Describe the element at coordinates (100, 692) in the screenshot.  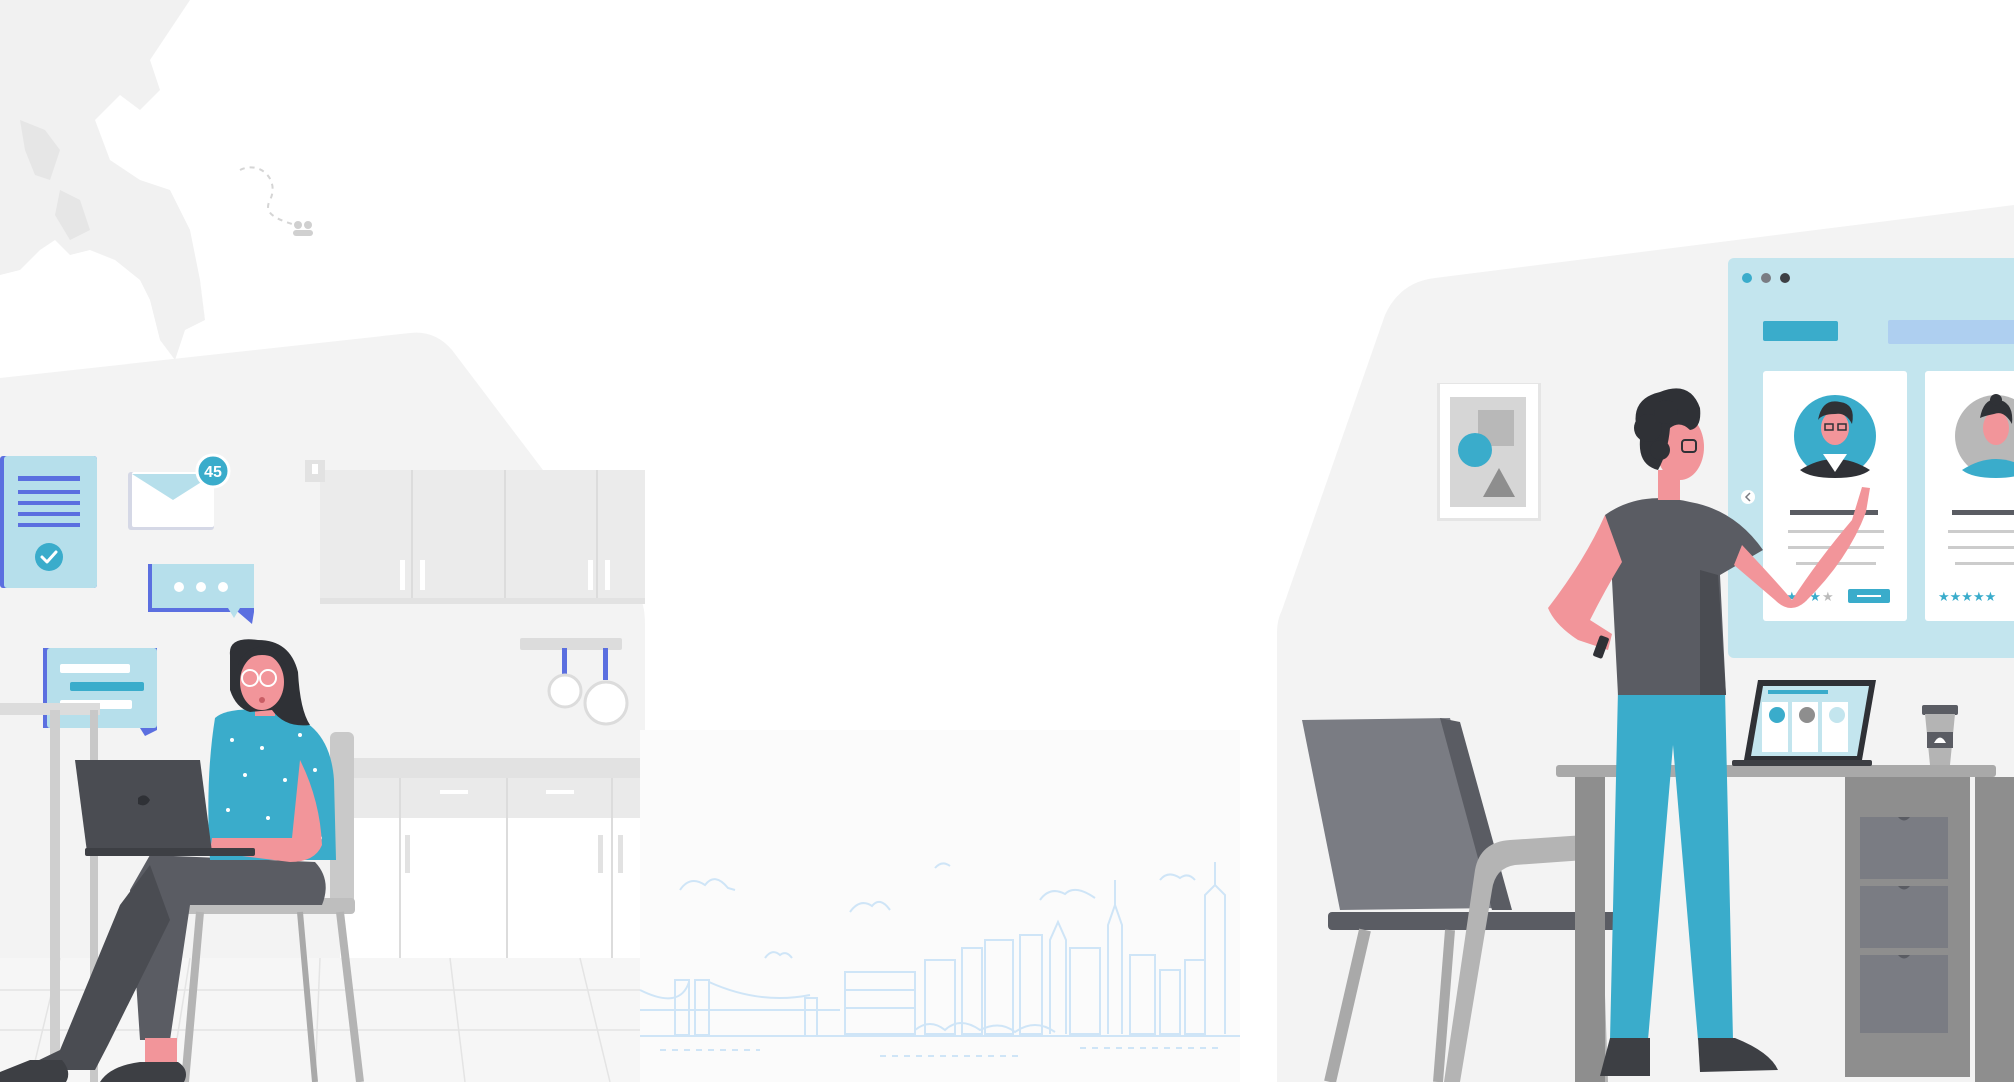
I see `message-card` at that location.